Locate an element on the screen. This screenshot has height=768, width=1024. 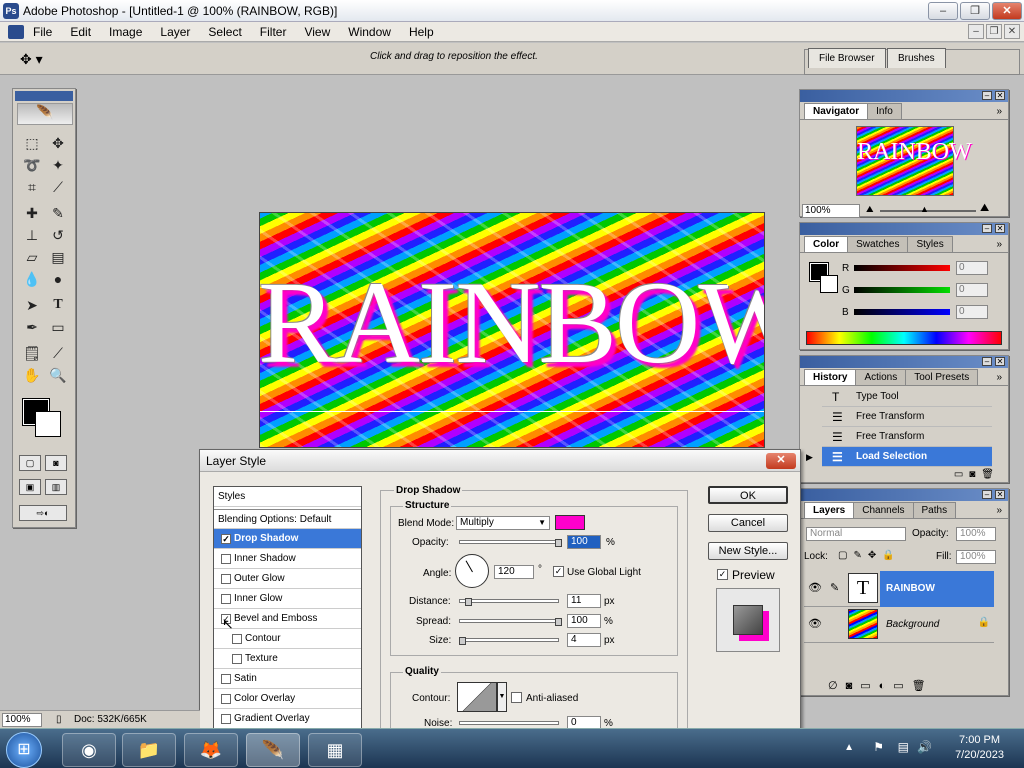
quick-mask-icon: ◙ is located at coordinates (56, 463).